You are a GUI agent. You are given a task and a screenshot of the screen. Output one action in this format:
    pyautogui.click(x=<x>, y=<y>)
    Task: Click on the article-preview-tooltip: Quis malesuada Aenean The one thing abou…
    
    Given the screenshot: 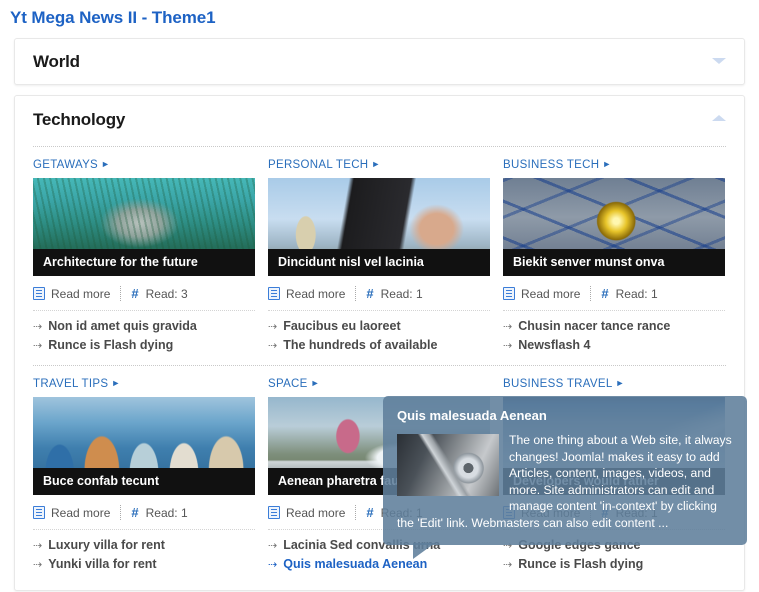 What is the action you would take?
    pyautogui.click(x=565, y=477)
    